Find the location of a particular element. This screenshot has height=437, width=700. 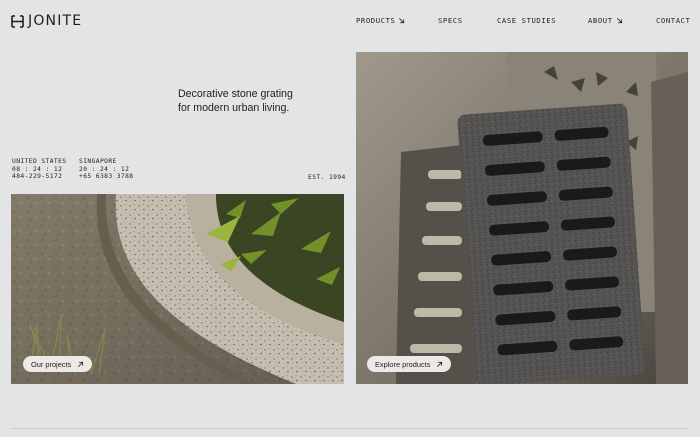

our-projects-label: Our projects is located at coordinates (51, 364).